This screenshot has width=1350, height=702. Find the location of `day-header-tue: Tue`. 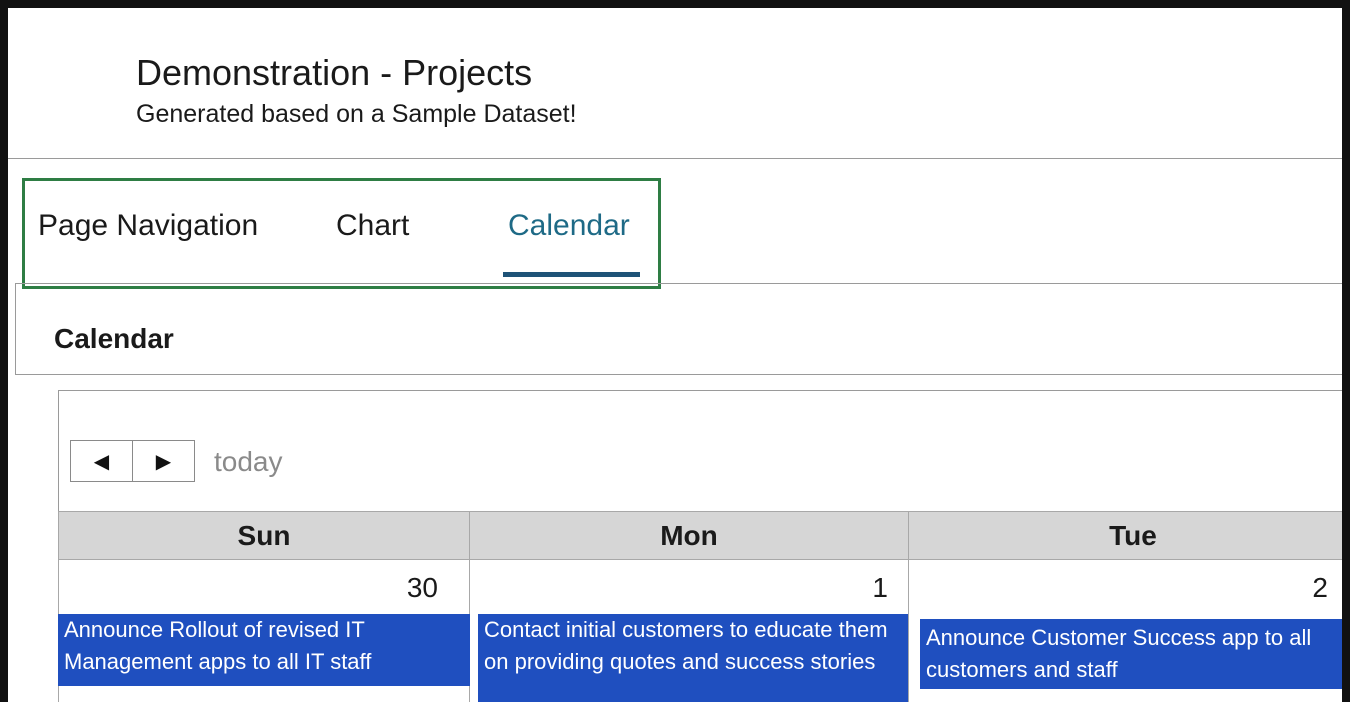

day-header-tue: Tue is located at coordinates (1125, 535).